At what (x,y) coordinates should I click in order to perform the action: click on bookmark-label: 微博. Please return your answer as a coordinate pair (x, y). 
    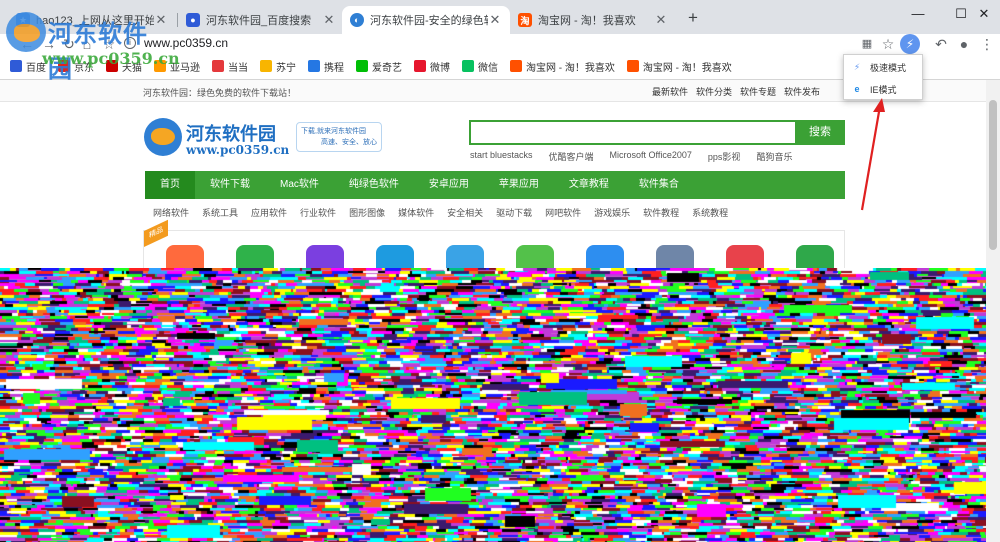
    Looking at the image, I should click on (440, 68).